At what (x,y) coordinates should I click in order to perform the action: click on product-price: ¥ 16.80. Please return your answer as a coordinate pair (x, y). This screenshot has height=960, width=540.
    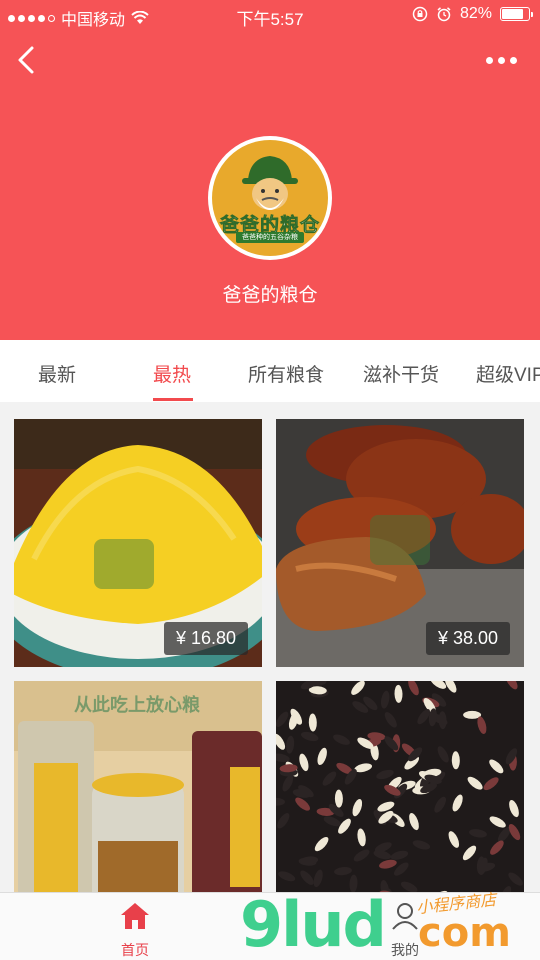
    Looking at the image, I should click on (205, 638).